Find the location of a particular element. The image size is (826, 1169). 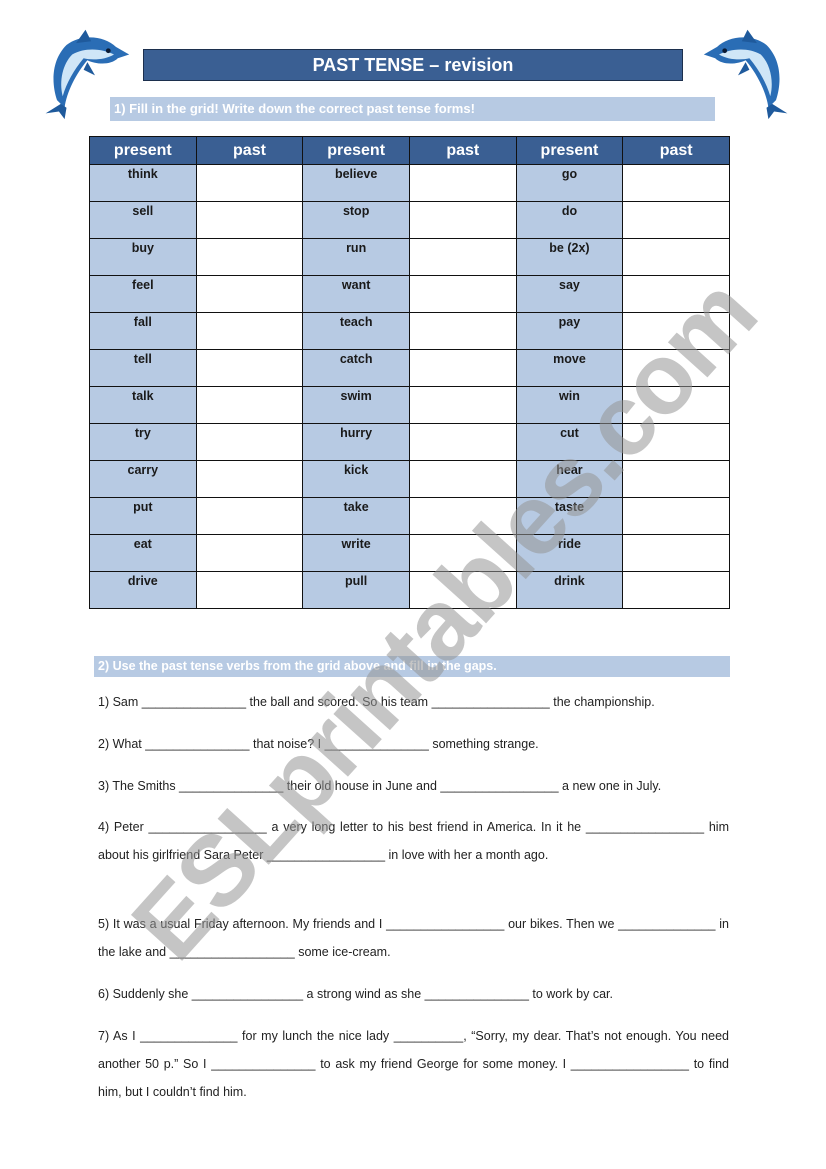

present-verb-cell: tell is located at coordinates (143, 368).